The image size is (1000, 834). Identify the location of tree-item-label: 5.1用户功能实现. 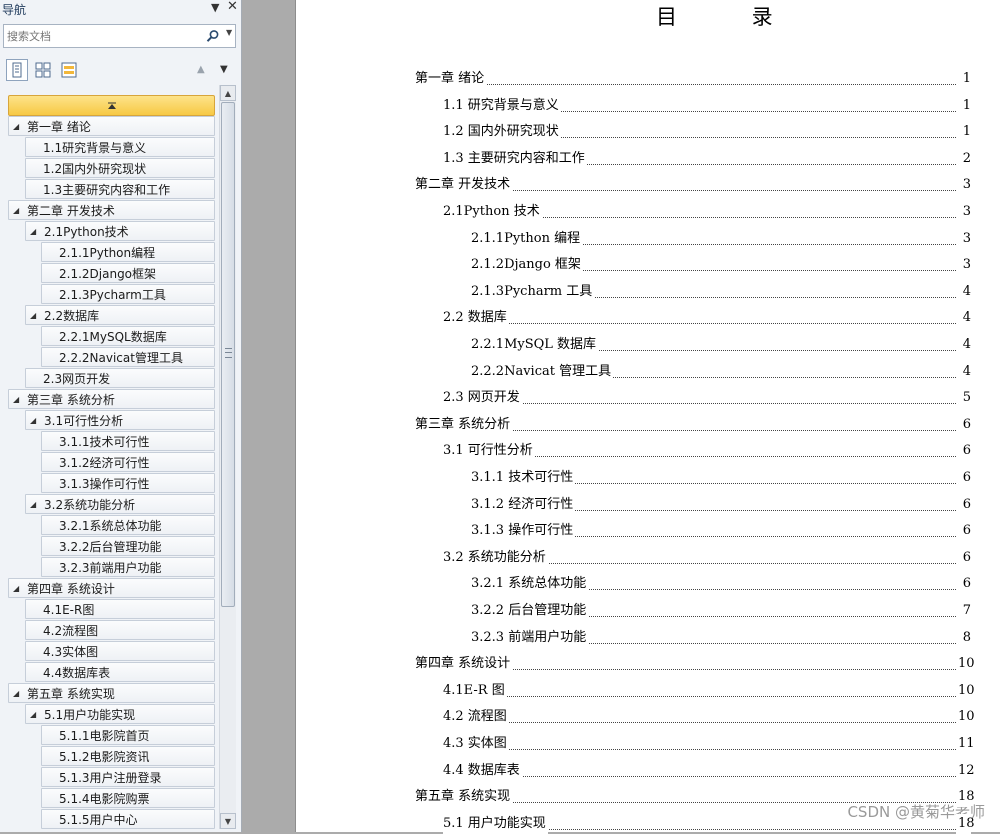
(90, 715).